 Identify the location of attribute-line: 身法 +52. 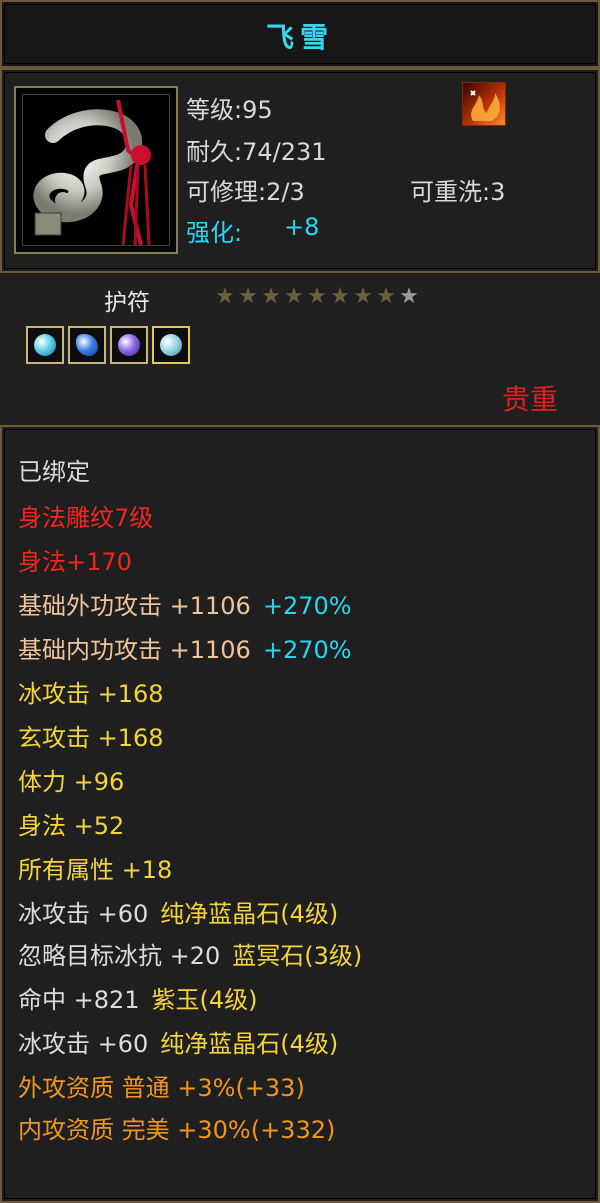
(71, 823).